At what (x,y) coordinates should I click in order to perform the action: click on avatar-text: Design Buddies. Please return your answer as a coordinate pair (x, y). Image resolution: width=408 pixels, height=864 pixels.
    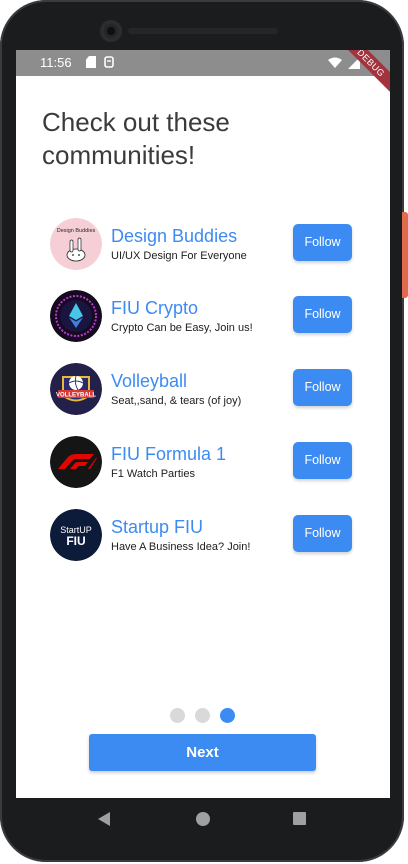
    Looking at the image, I should click on (76, 231).